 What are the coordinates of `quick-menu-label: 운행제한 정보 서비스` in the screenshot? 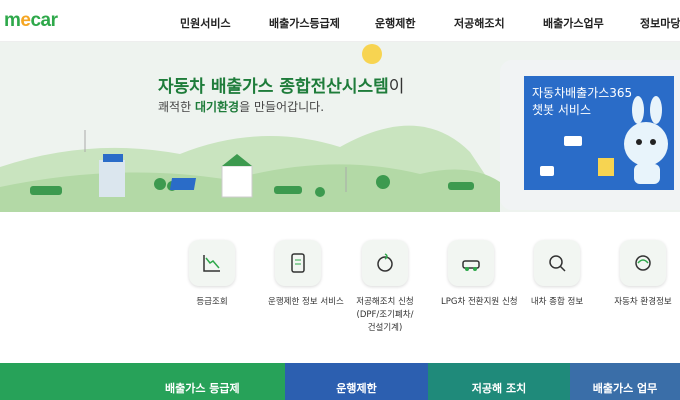 It's located at (306, 302).